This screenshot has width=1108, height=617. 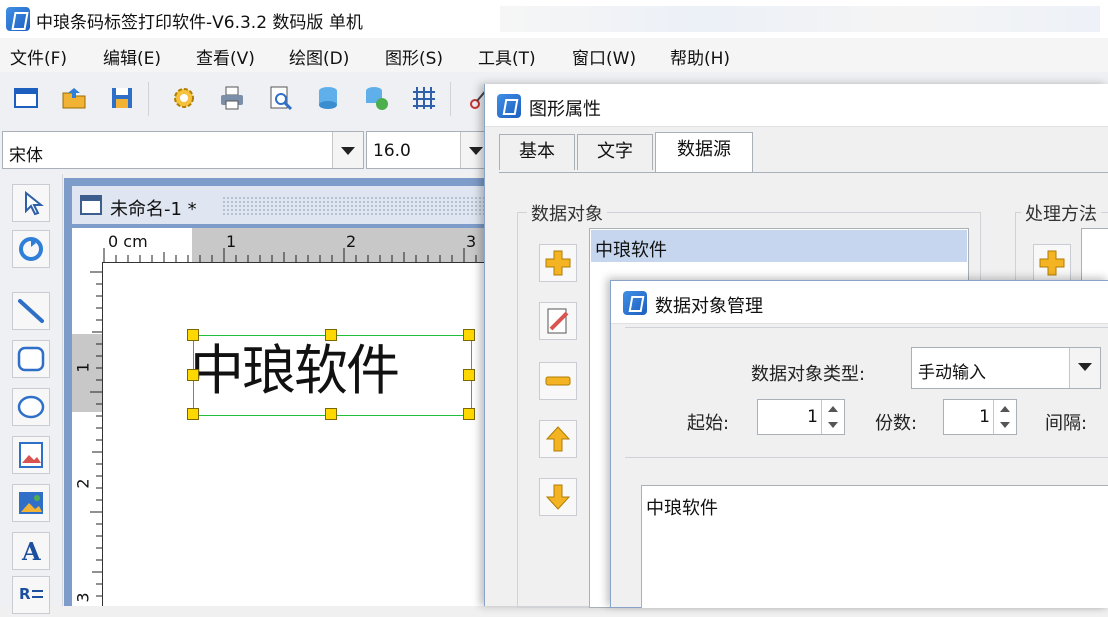 What do you see at coordinates (808, 374) in the screenshot?
I see `data-type-label: 数据对象类型:` at bounding box center [808, 374].